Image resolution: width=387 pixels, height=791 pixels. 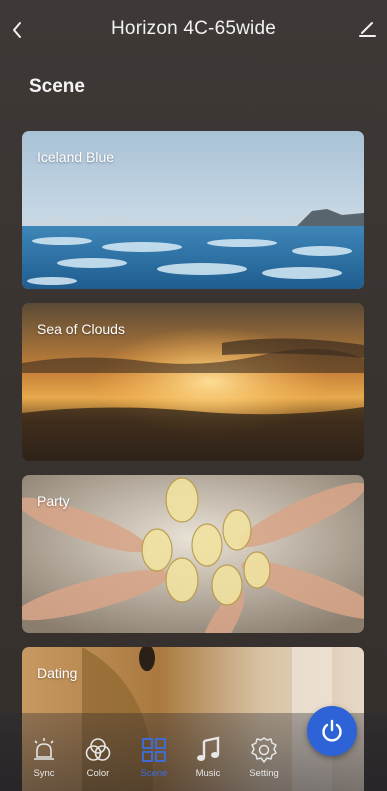 I want to click on scene-label: Sea of Clouds, so click(x=81, y=329).